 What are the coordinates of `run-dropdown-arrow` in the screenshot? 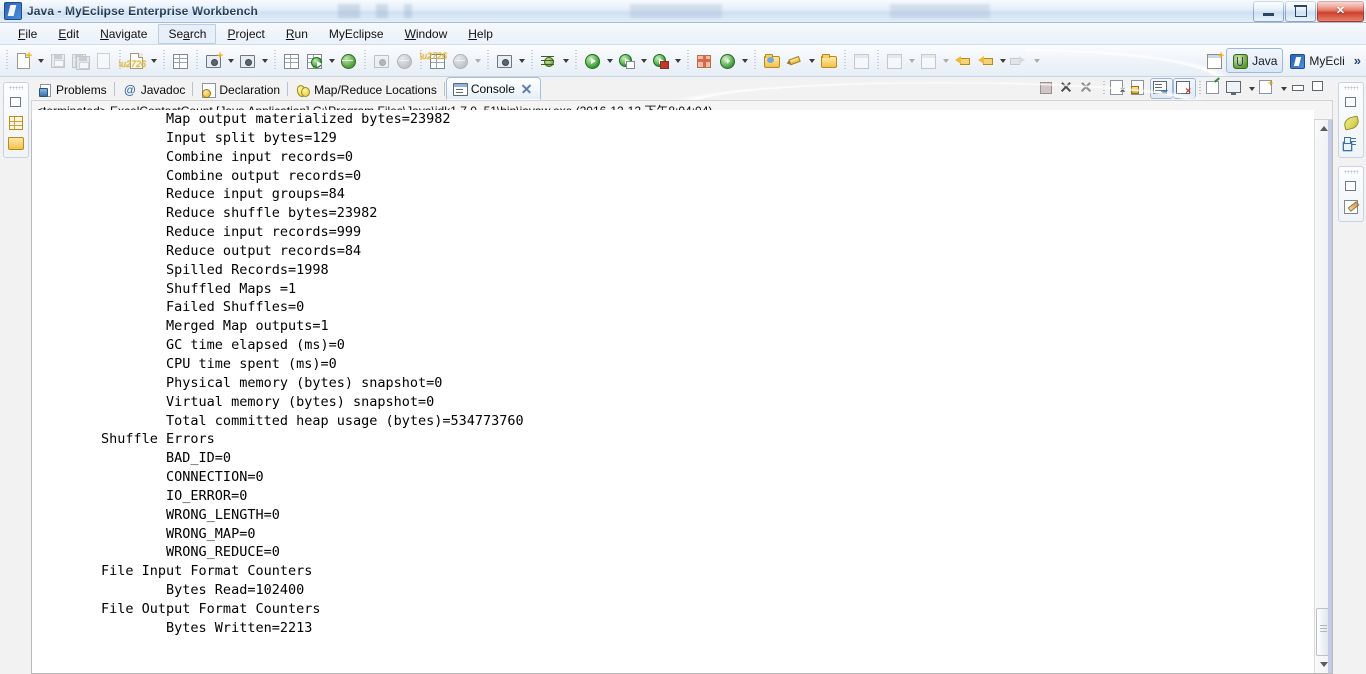 It's located at (609, 60).